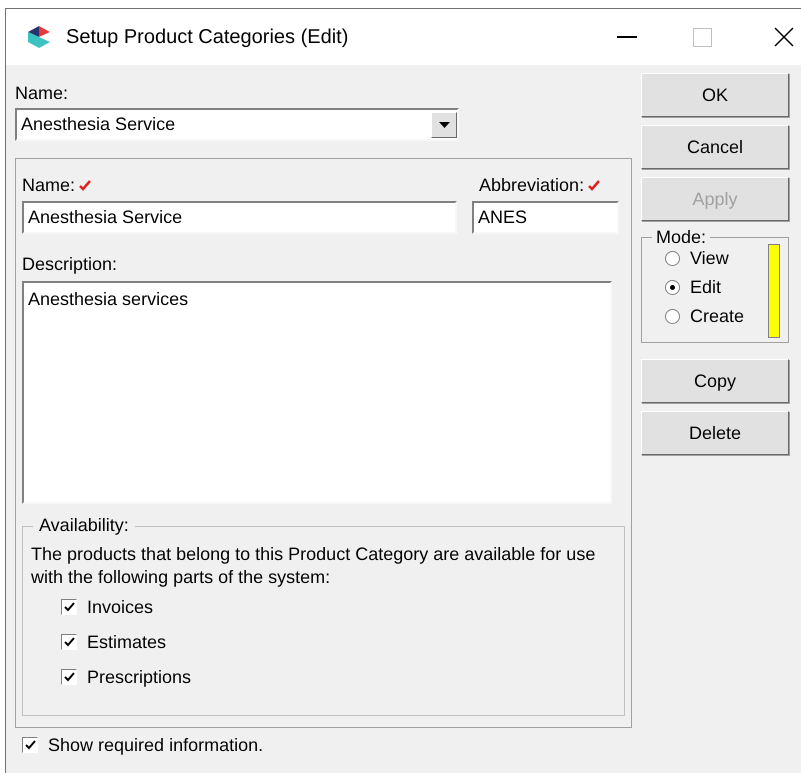  I want to click on checkbox-label: Prescriptions, so click(139, 677).